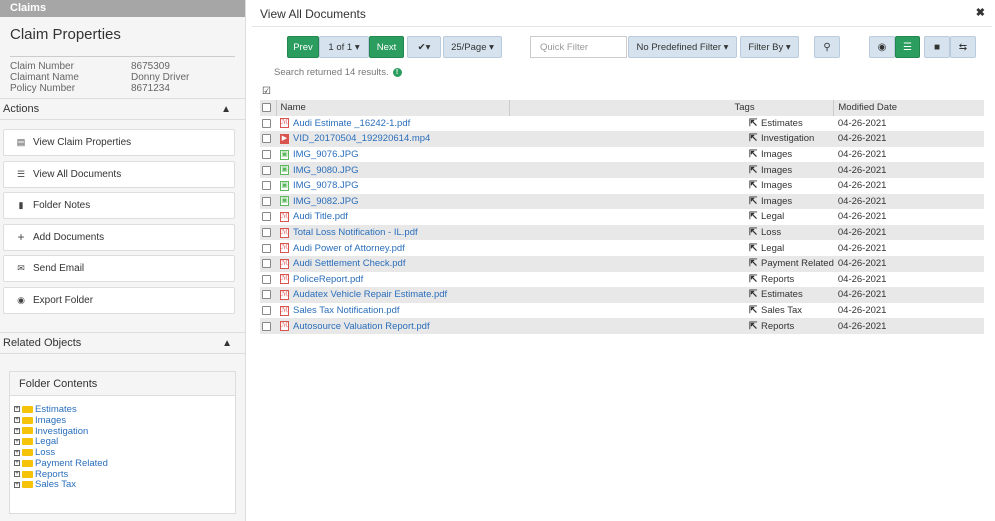 The width and height of the screenshot is (995, 521). I want to click on document-name-cell: ℳ Audi Settlement Check.pdf, so click(392, 264).